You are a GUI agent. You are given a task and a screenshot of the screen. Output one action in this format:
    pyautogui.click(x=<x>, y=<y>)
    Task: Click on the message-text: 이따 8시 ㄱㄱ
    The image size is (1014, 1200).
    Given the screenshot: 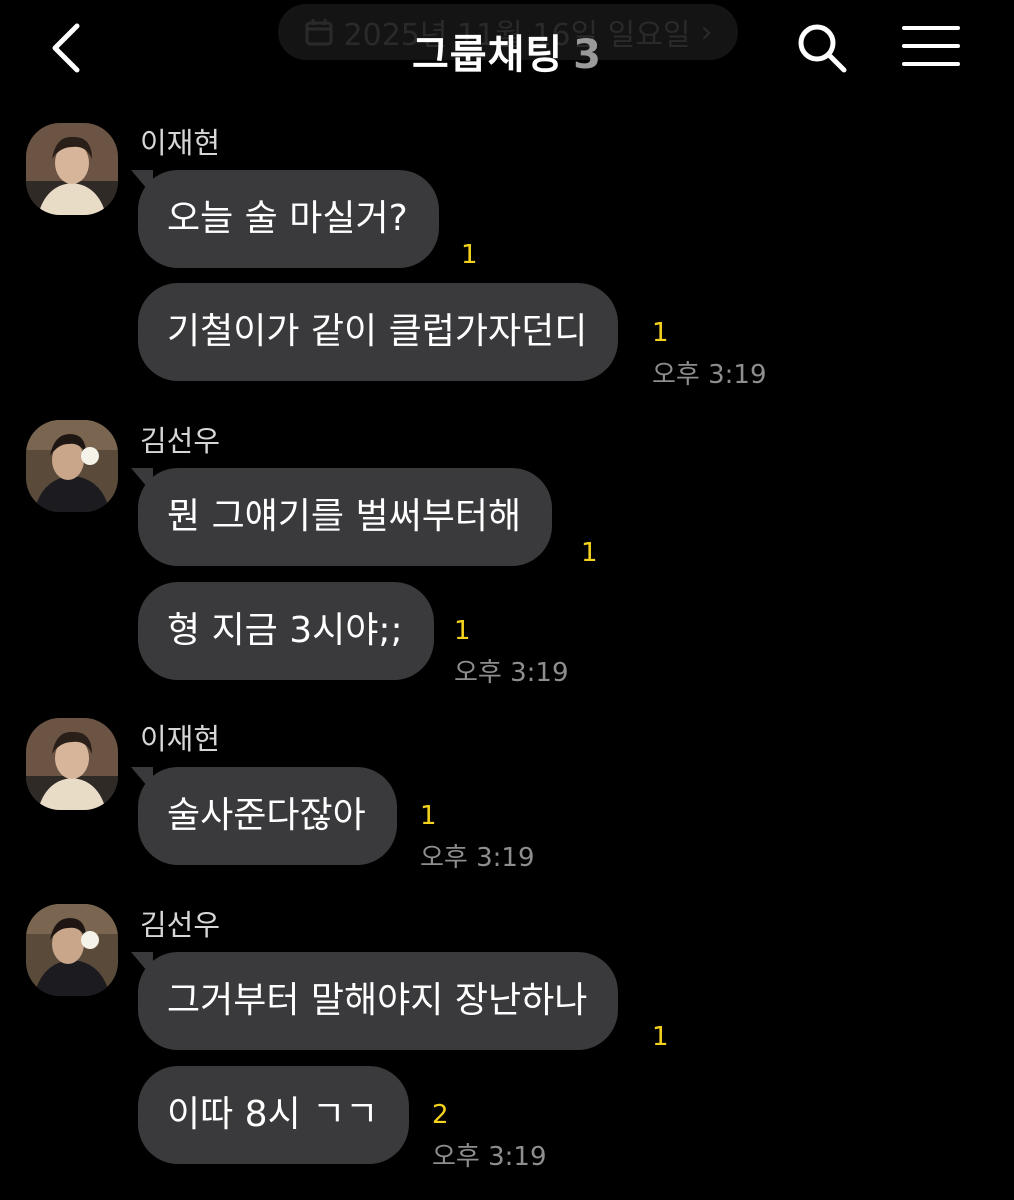 What is the action you would take?
    pyautogui.click(x=273, y=1114)
    